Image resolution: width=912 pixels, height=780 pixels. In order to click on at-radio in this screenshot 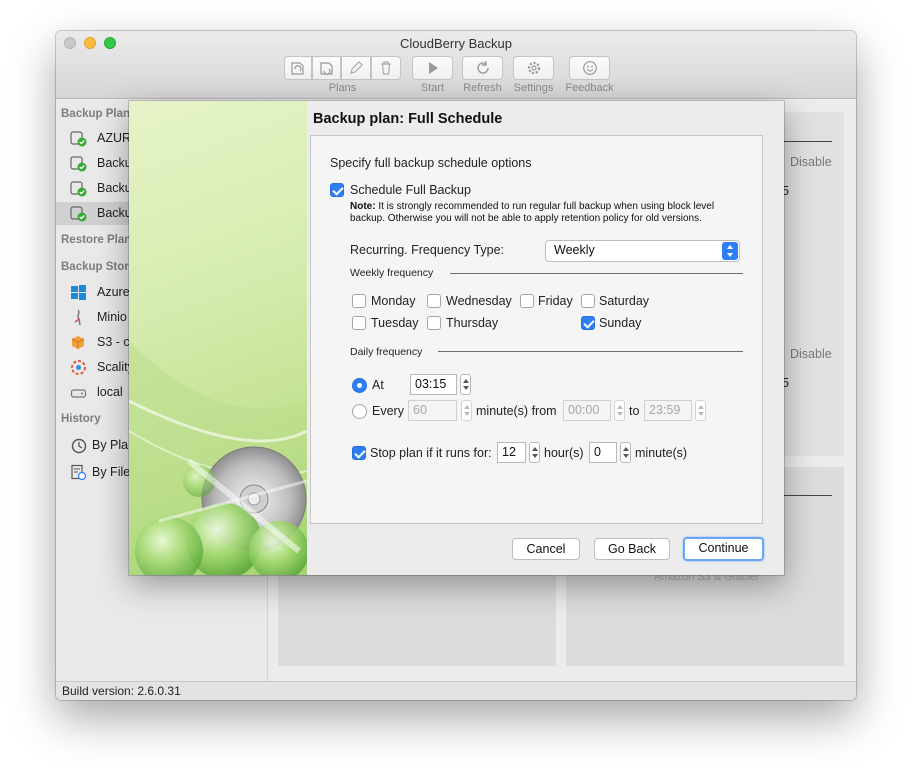, I will do `click(359, 385)`.